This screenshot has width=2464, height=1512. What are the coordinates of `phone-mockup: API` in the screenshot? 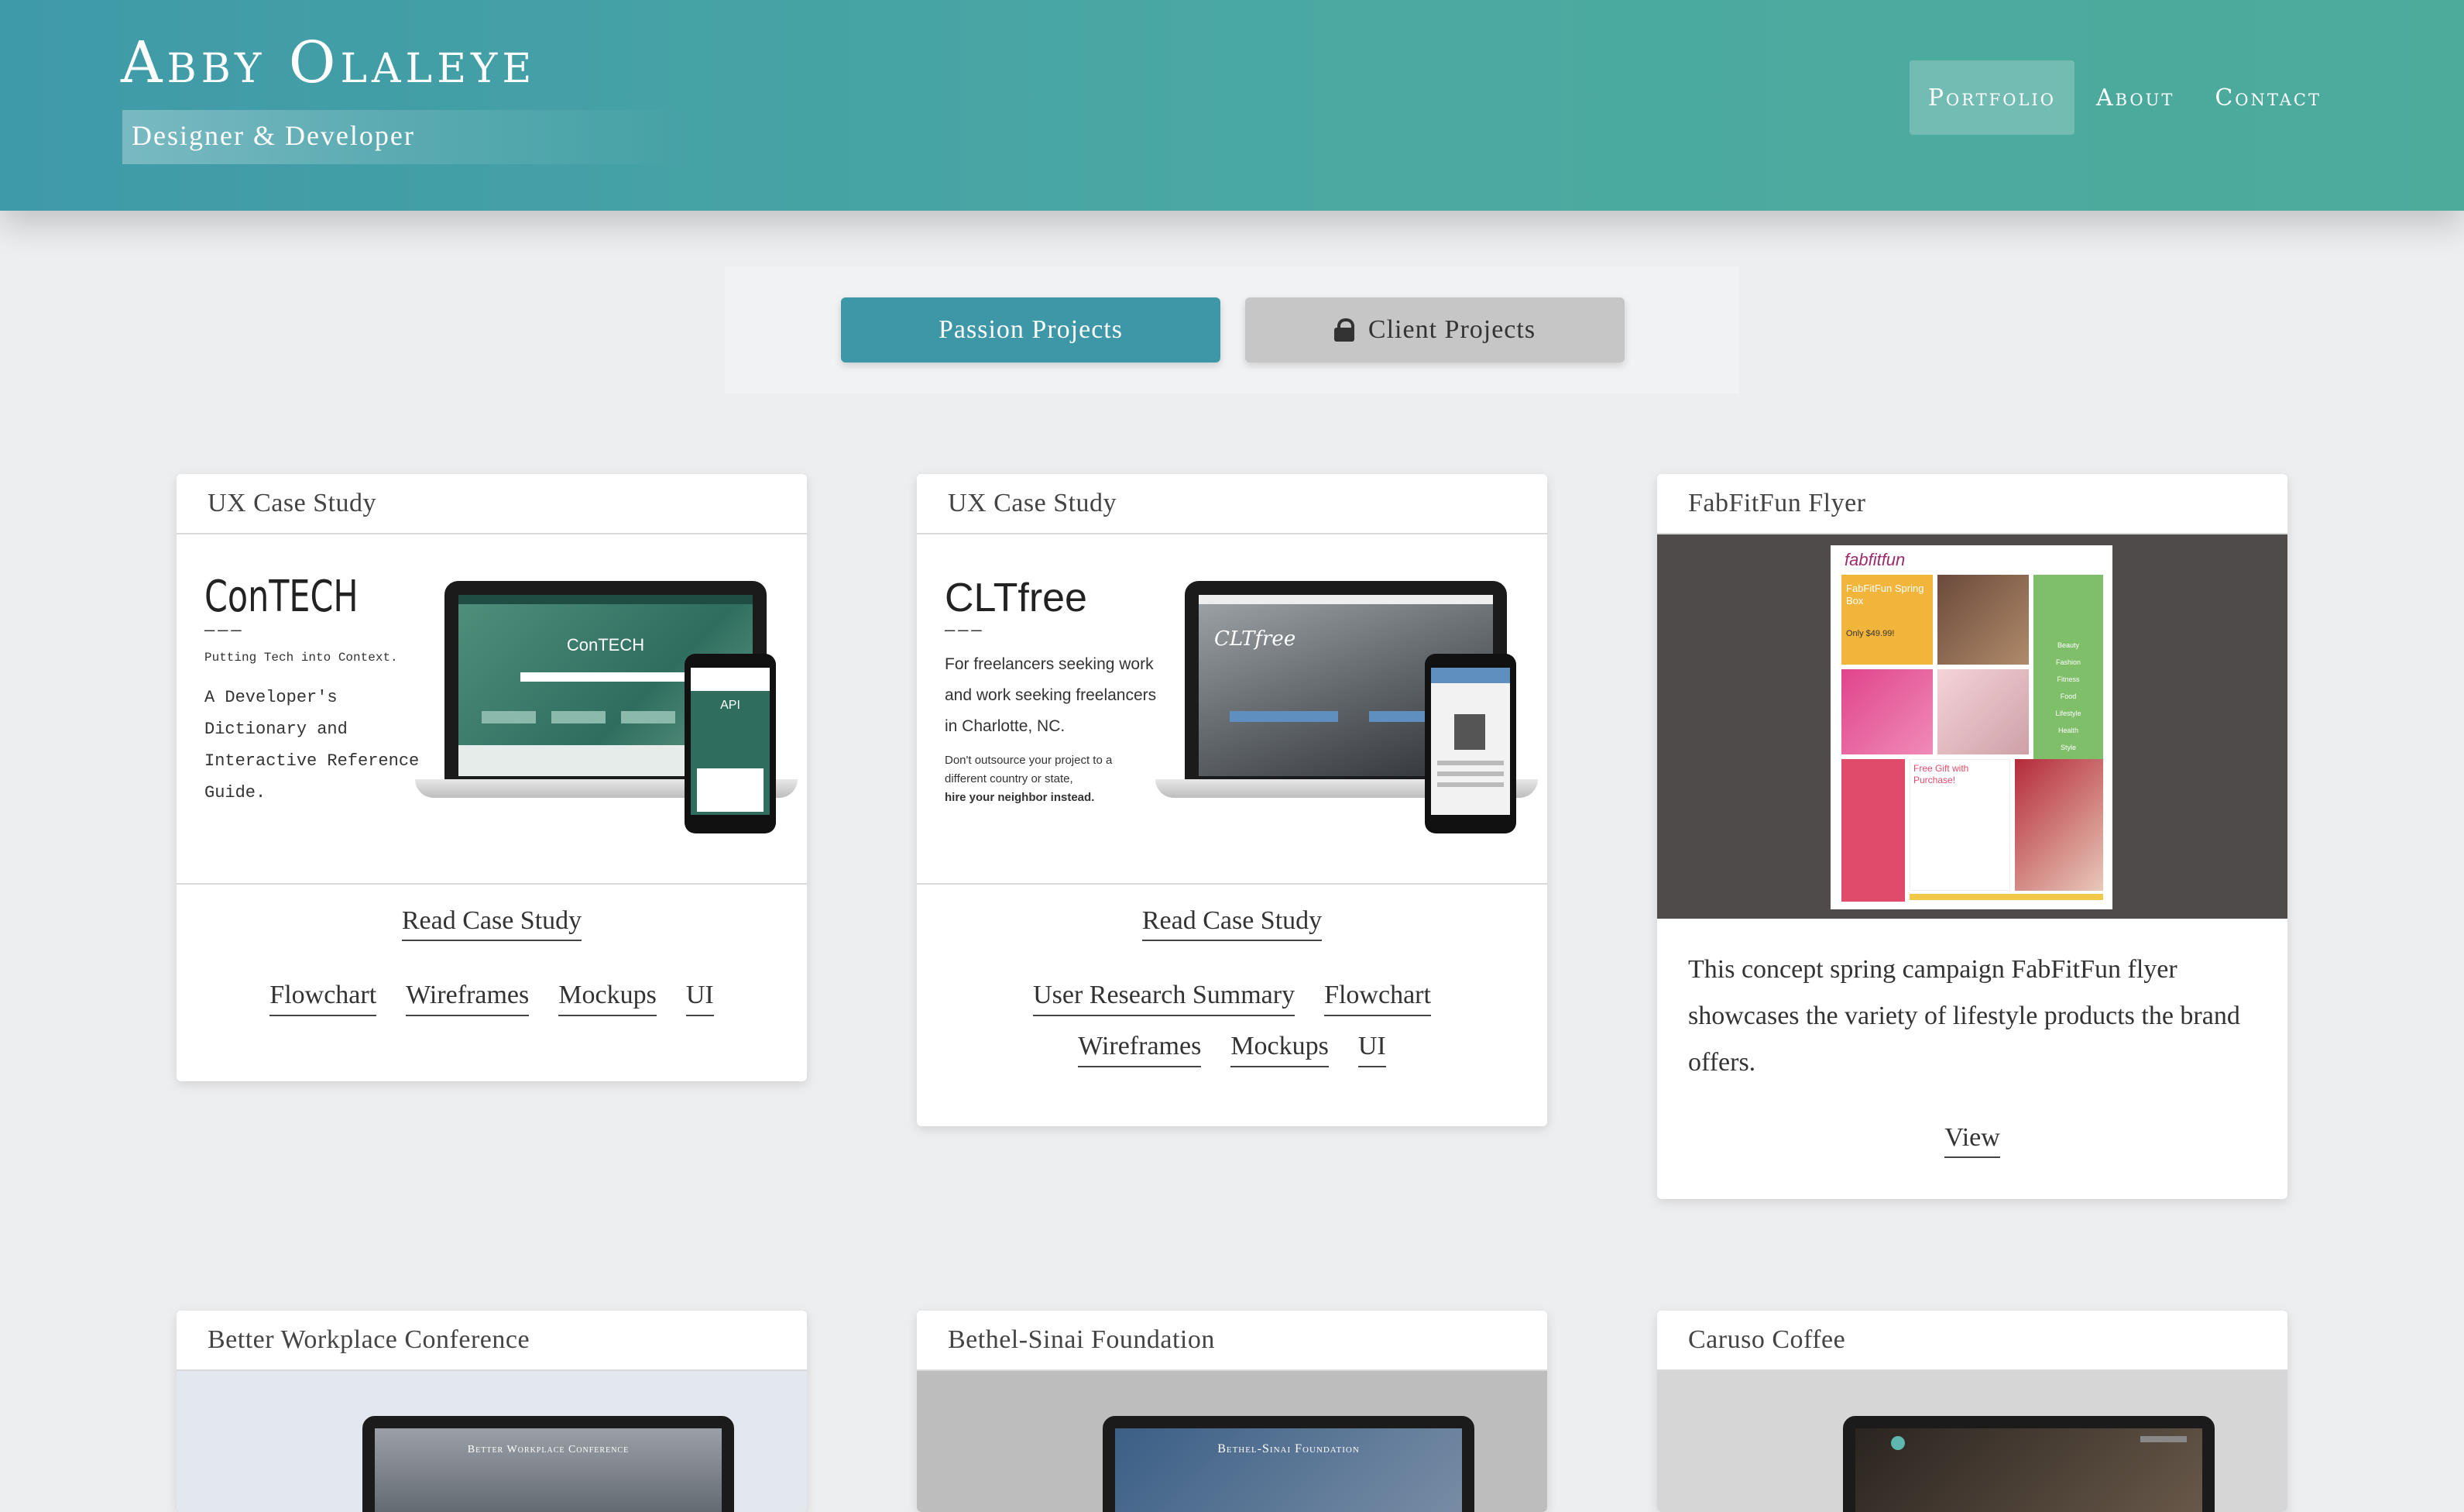 It's located at (730, 743).